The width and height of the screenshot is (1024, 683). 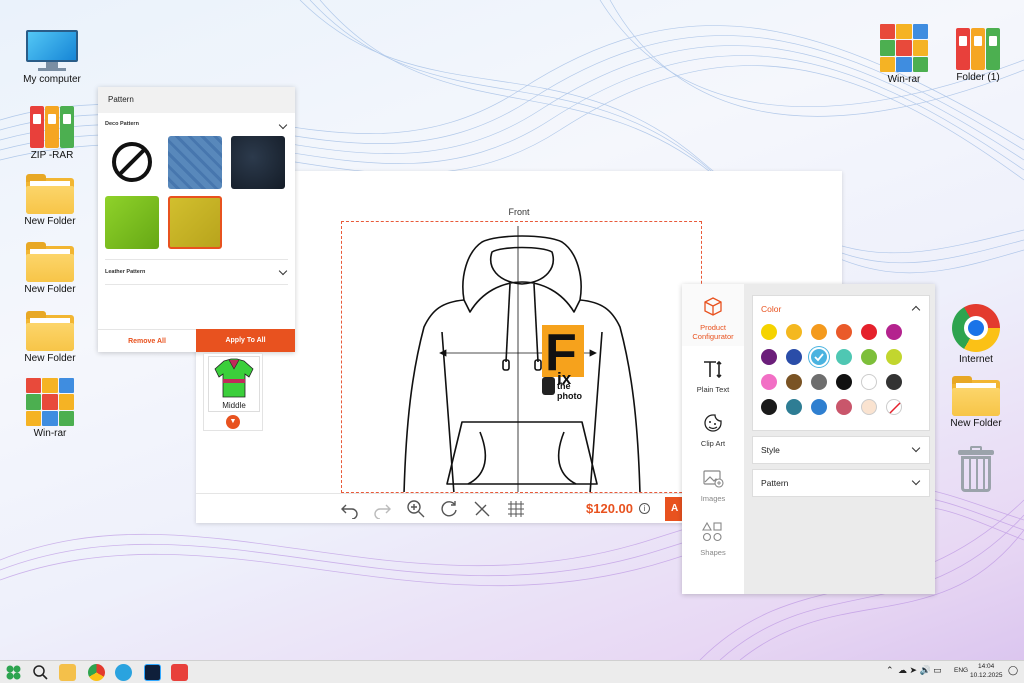 I want to click on chrome-taskbar-icon, so click(x=96, y=672).